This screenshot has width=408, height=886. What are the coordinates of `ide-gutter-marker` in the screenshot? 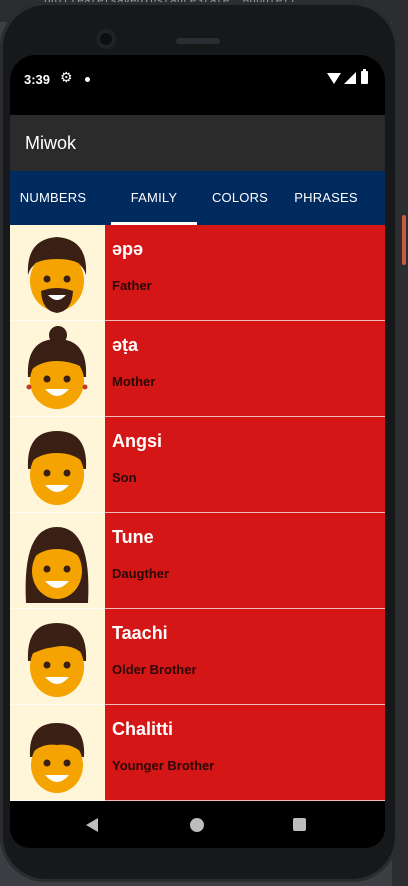 It's located at (404, 240).